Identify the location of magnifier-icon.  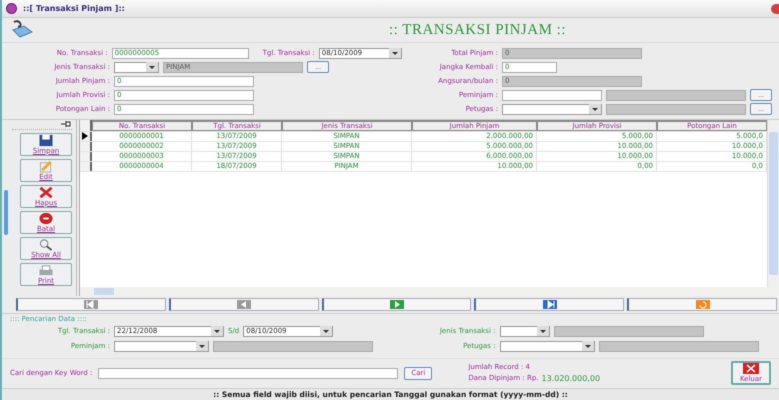
(46, 244).